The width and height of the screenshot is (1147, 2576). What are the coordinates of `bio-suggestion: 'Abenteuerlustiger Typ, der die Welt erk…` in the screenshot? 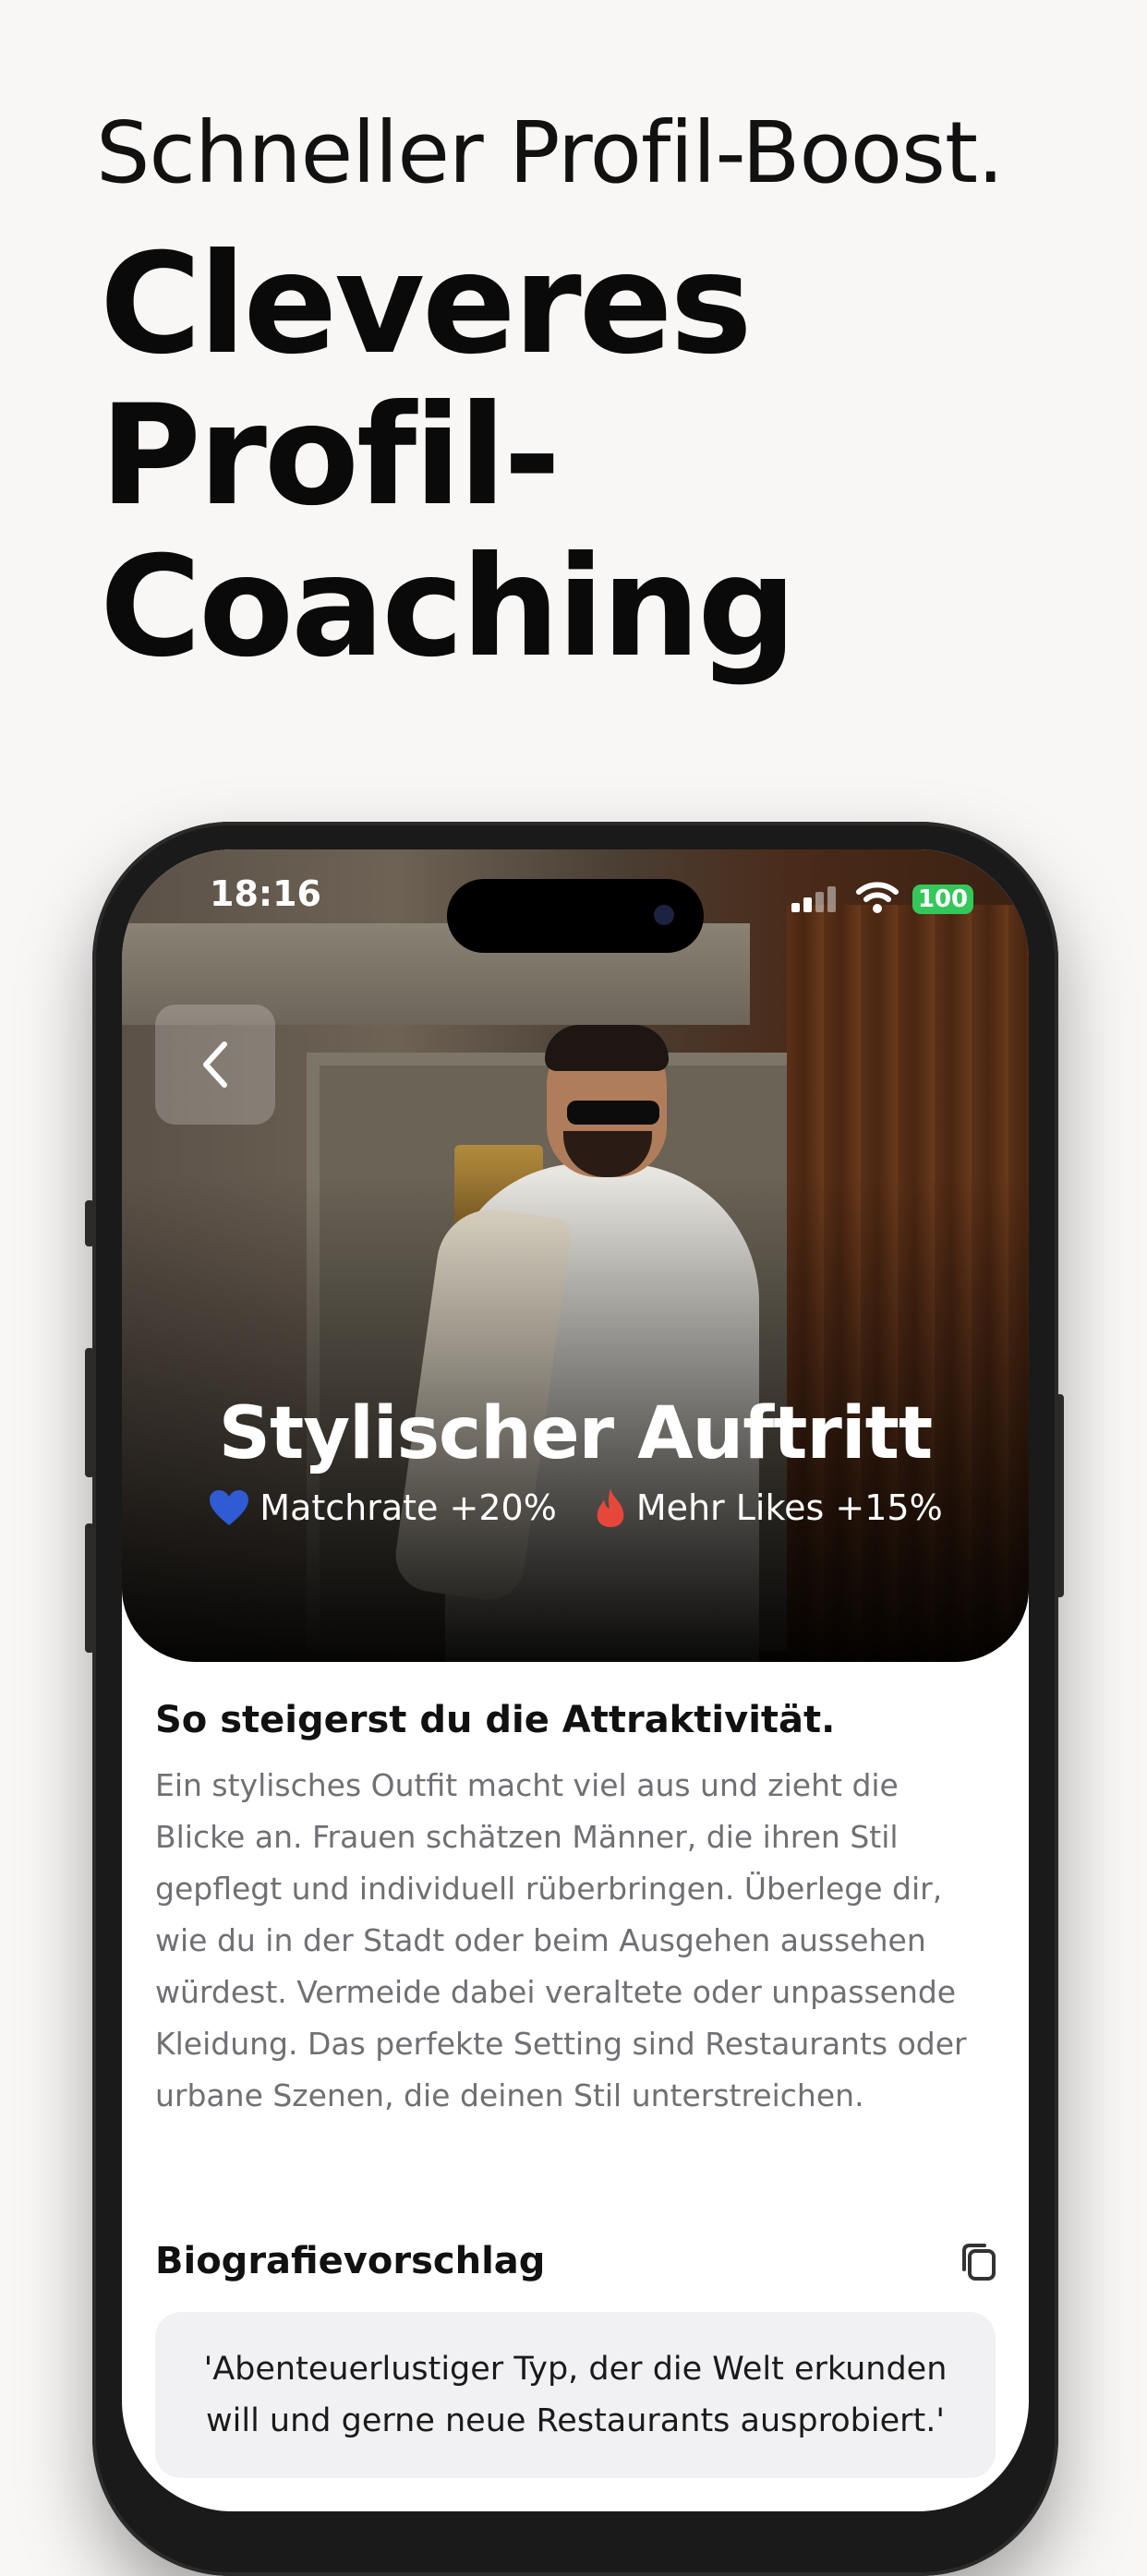 It's located at (575, 2395).